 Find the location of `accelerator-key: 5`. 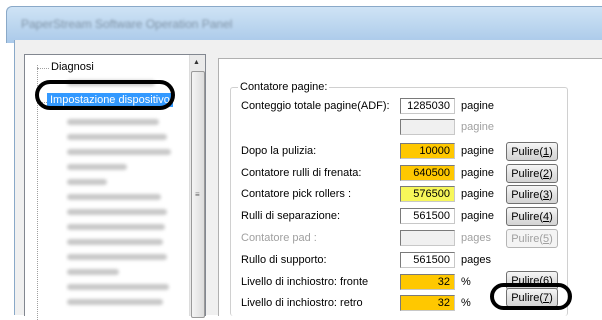

accelerator-key: 5 is located at coordinates (546, 239).